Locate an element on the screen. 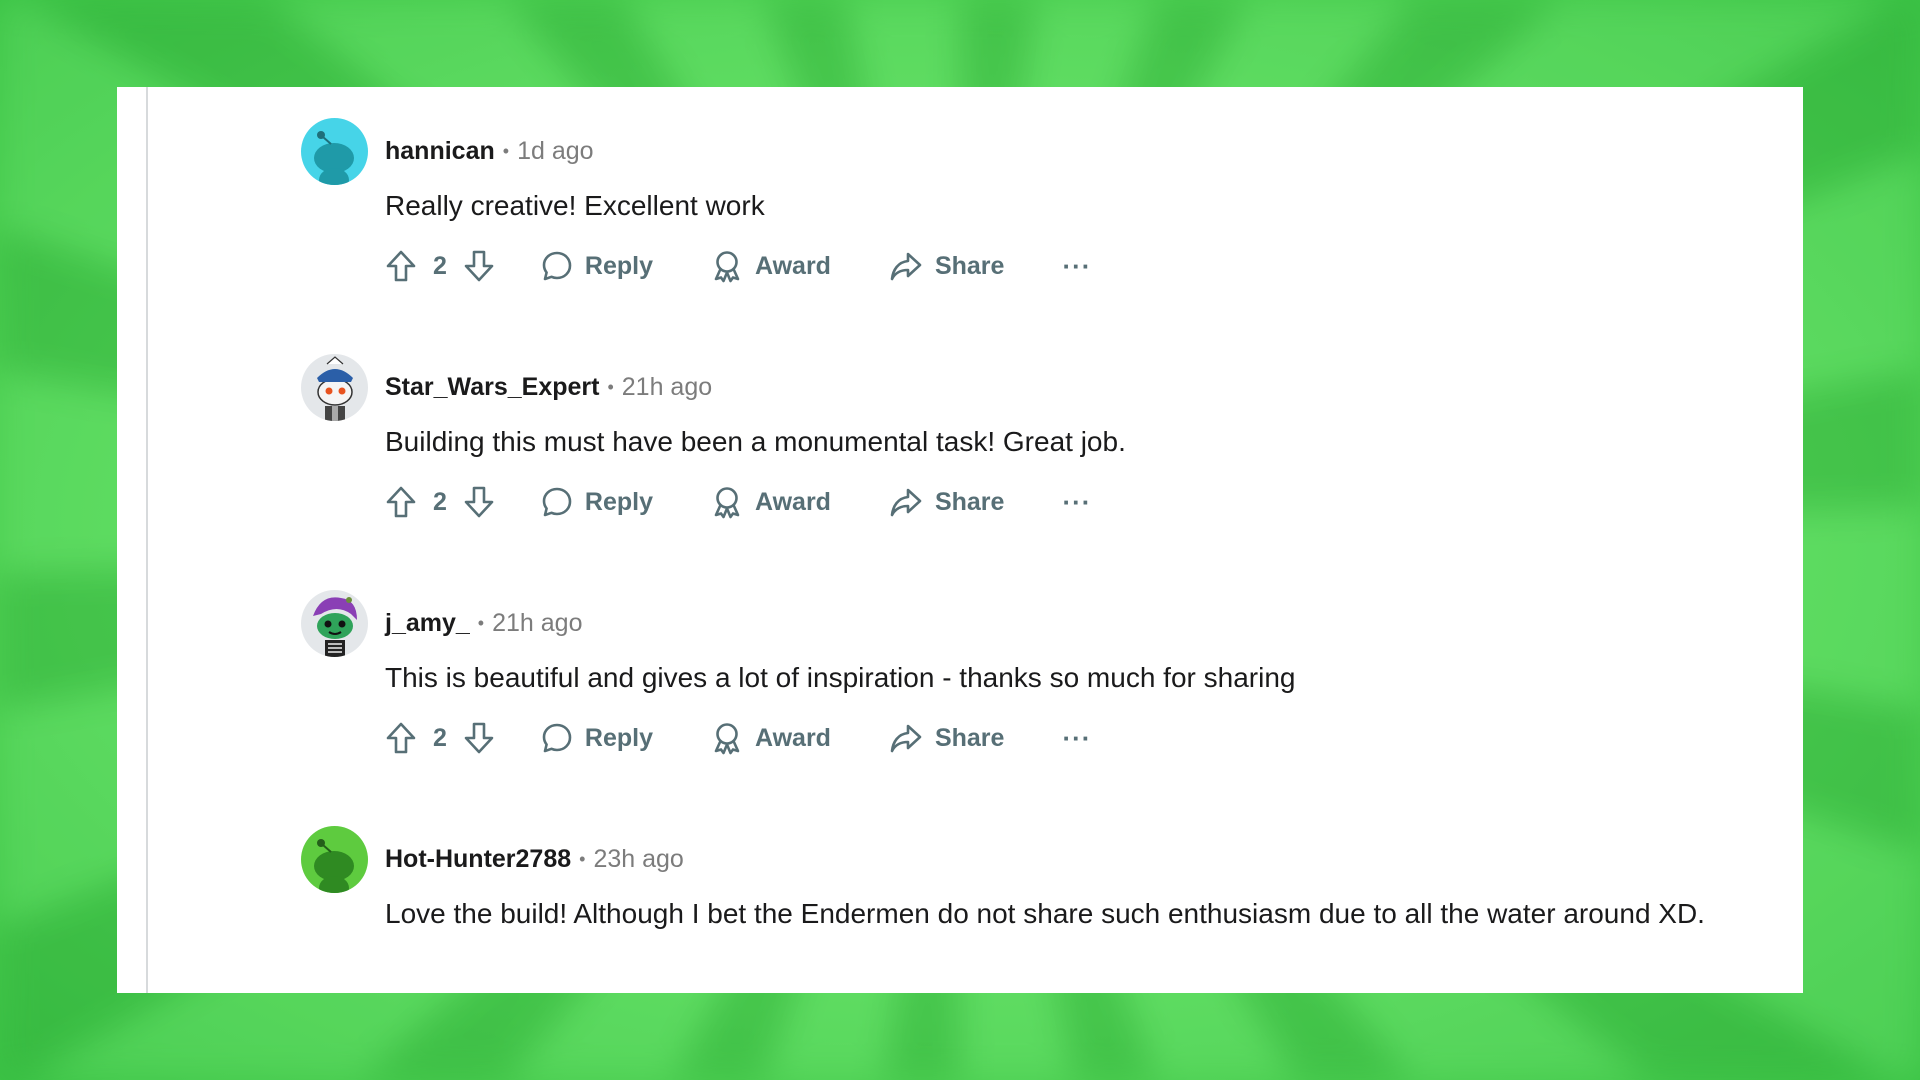  comment-header: j_amy_ • 21h ago is located at coordinates (1041, 623).